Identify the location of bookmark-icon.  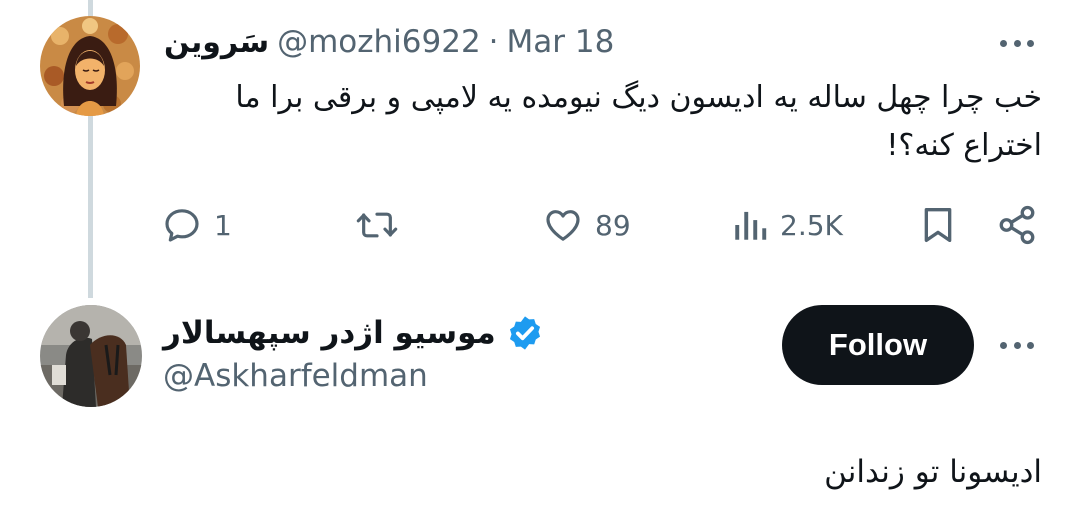
(938, 225).